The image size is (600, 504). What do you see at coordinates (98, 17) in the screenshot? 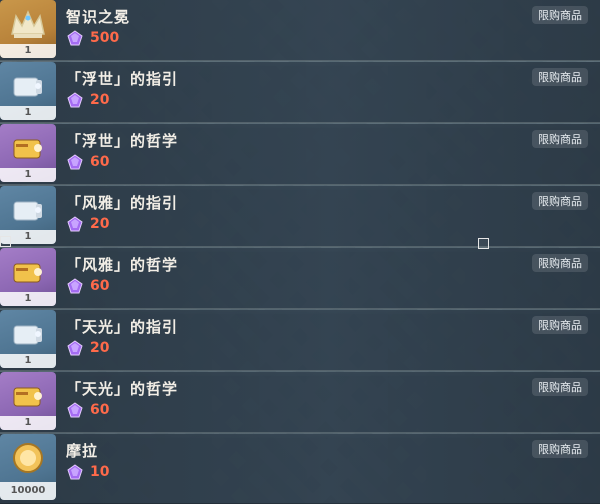
I see `item-name: 智识之冕` at bounding box center [98, 17].